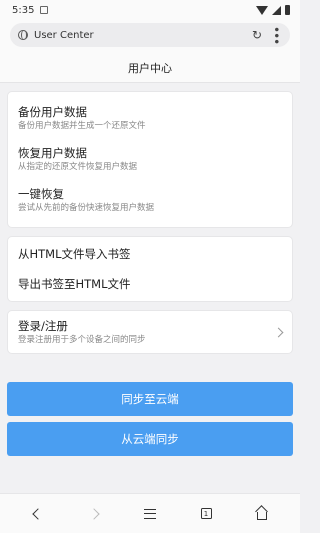 The image size is (320, 533). I want to click on battery-icon, so click(287, 10).